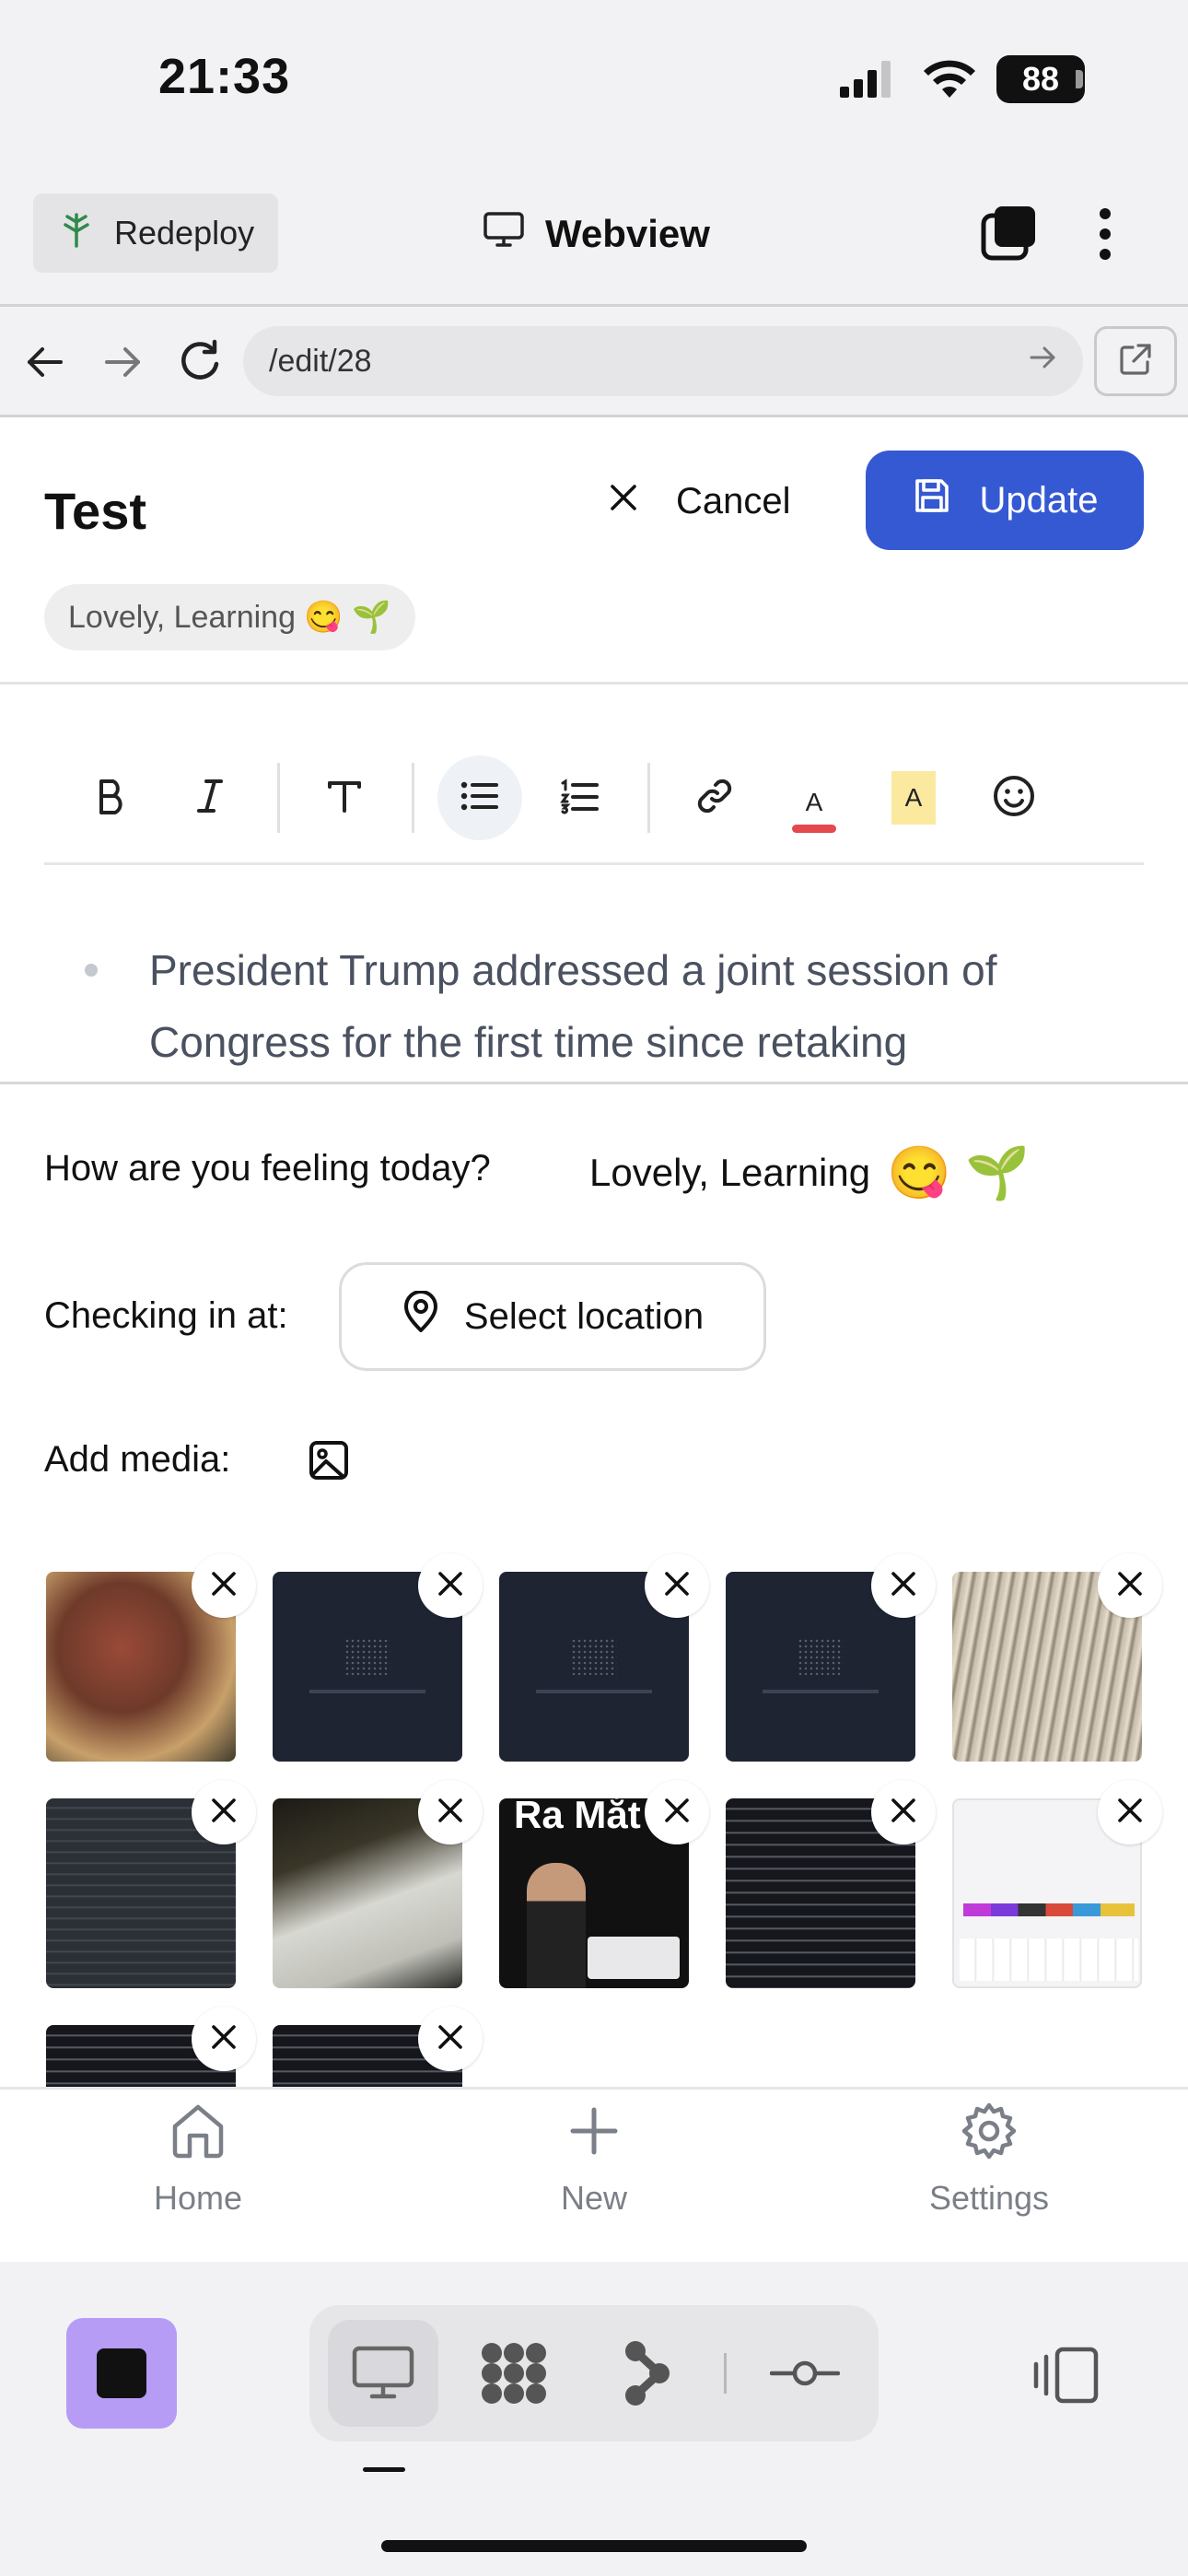 The width and height of the screenshot is (1188, 2576). I want to click on emoji-button, so click(1014, 797).